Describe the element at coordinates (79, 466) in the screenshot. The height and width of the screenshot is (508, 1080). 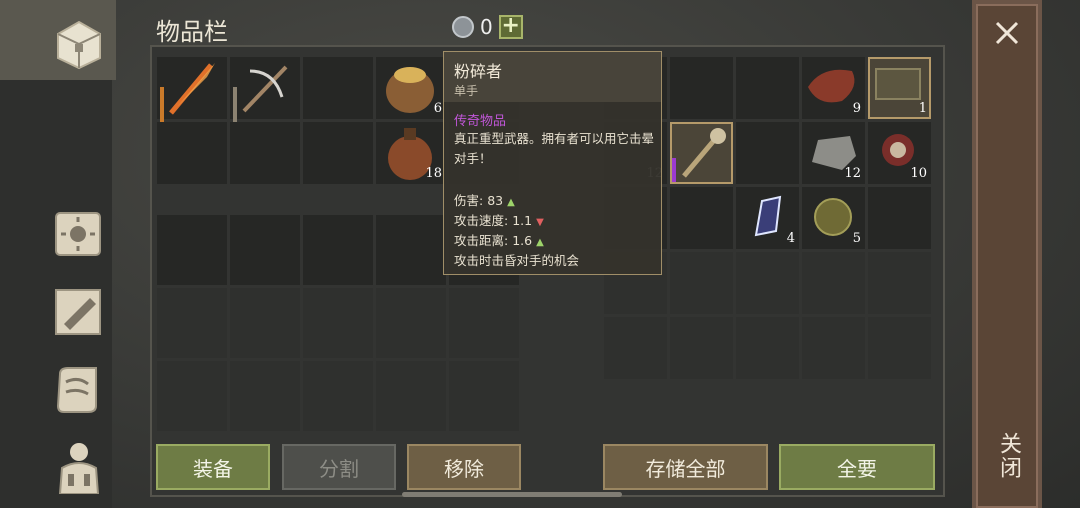
I see `character-icon` at that location.